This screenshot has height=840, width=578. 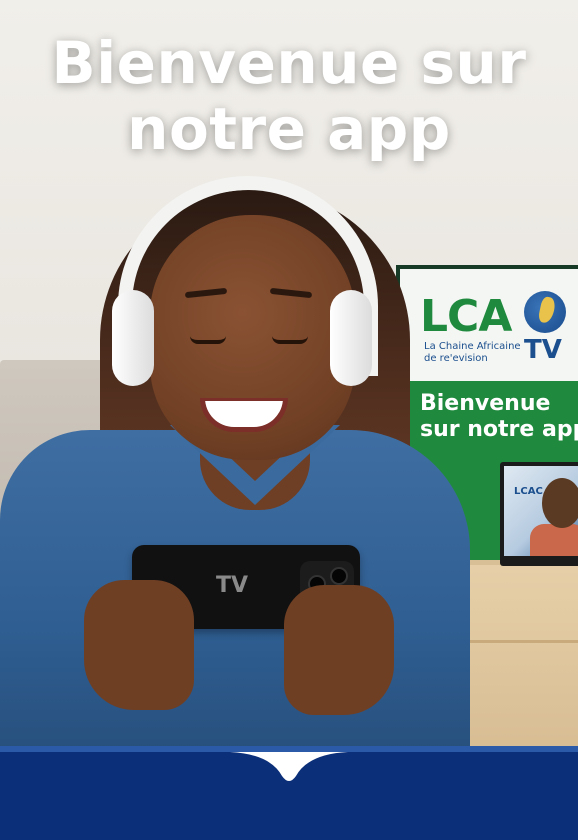 What do you see at coordinates (560, 503) in the screenshot?
I see `presenter-face` at bounding box center [560, 503].